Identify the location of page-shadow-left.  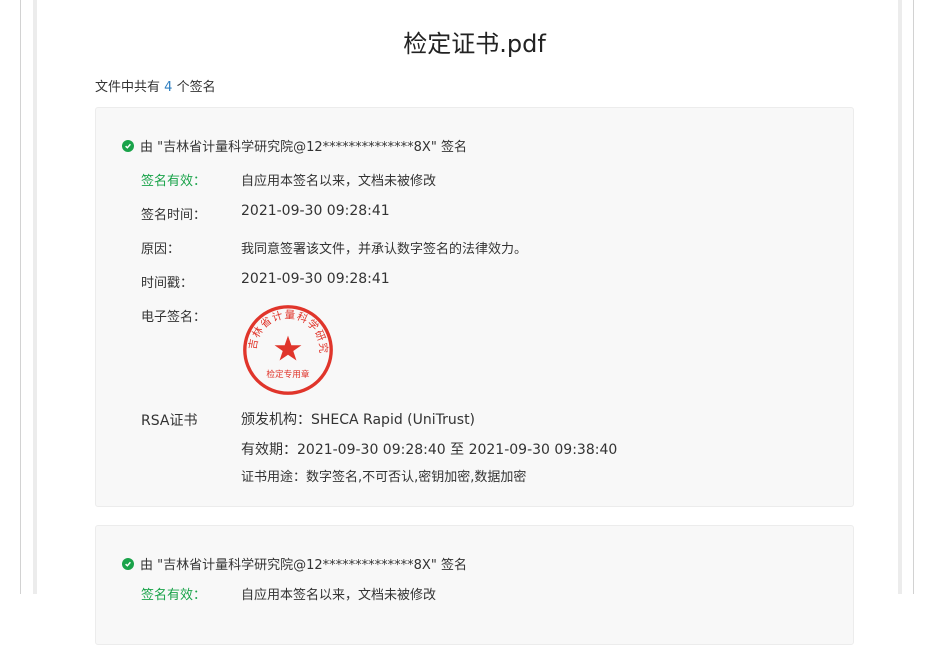
(35, 297).